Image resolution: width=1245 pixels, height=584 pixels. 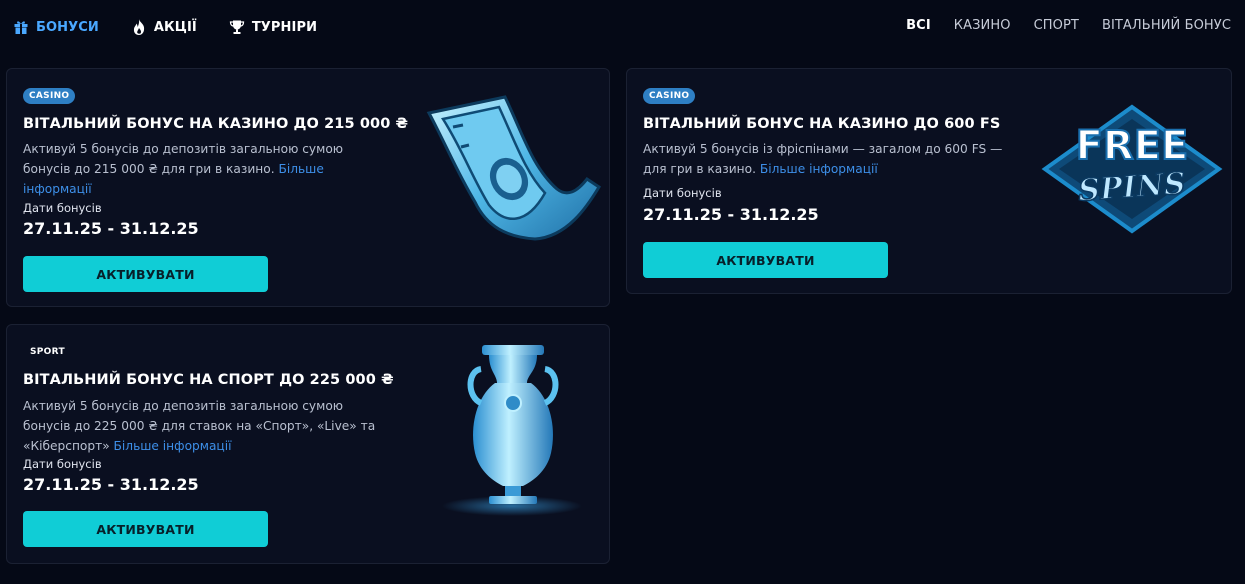 What do you see at coordinates (57, 189) in the screenshot?
I see `more-info-link-cont: інформації` at bounding box center [57, 189].